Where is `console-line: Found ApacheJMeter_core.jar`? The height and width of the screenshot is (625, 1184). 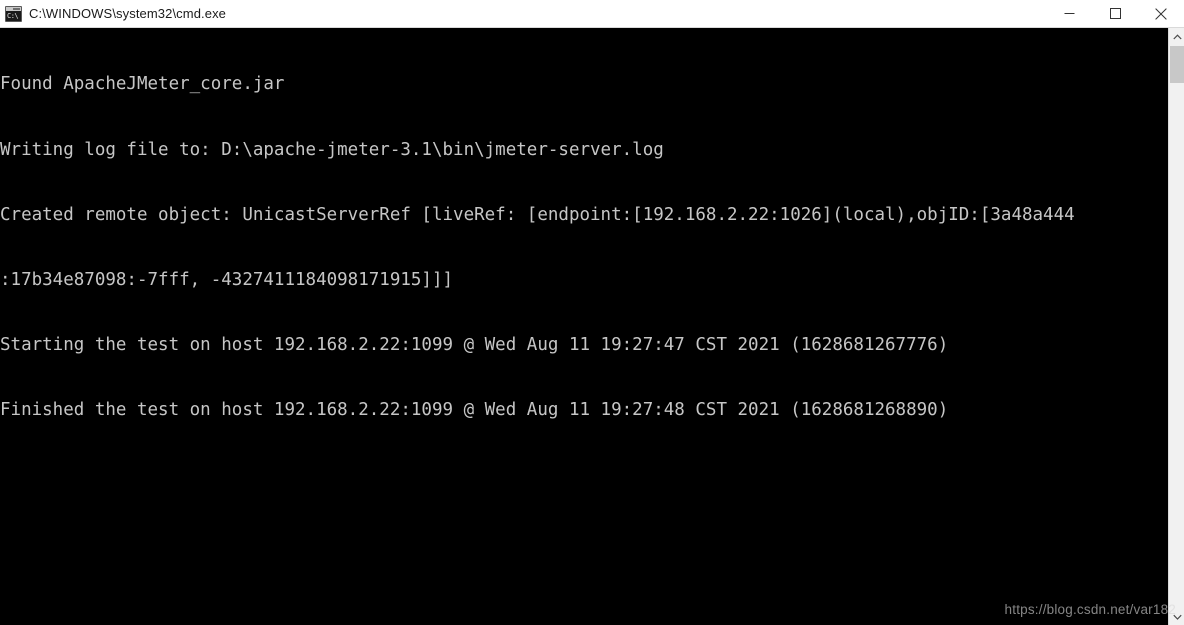
console-line: Found ApacheJMeter_core.jar is located at coordinates (142, 84).